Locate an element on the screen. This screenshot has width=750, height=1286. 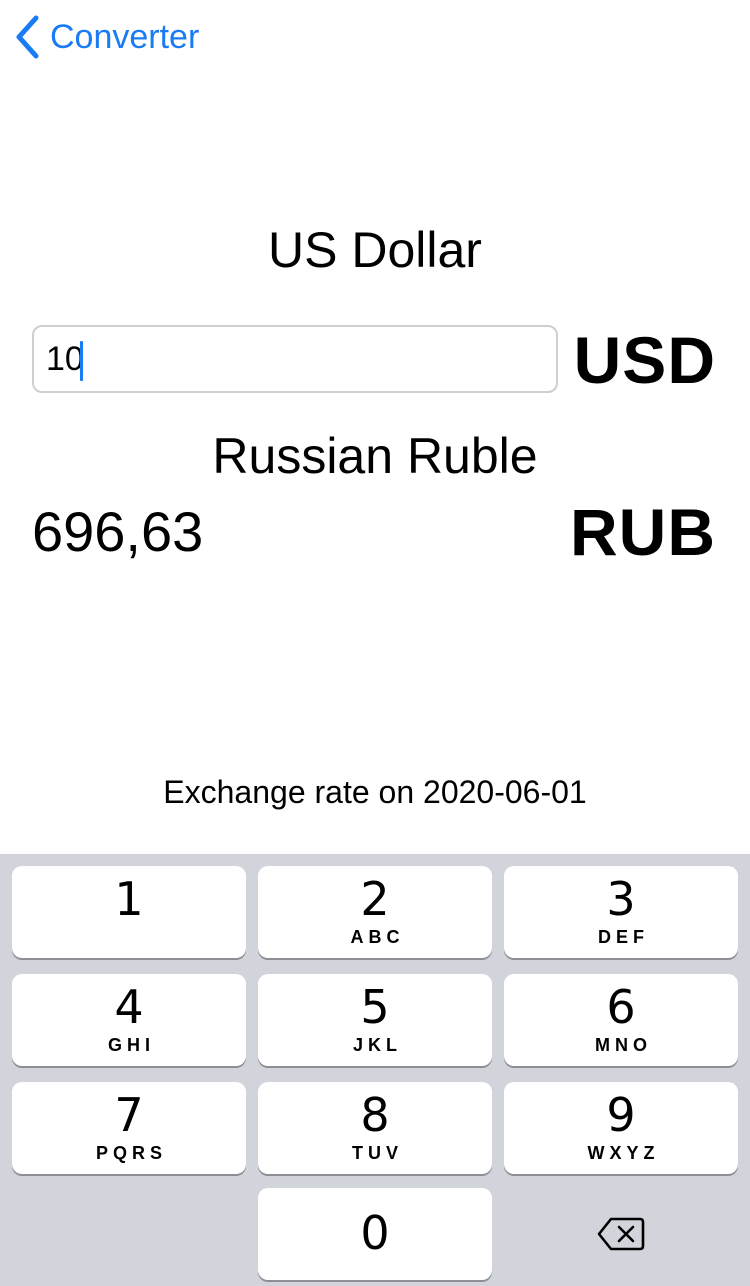
to-currency-name: Russian Ruble is located at coordinates (375, 456).